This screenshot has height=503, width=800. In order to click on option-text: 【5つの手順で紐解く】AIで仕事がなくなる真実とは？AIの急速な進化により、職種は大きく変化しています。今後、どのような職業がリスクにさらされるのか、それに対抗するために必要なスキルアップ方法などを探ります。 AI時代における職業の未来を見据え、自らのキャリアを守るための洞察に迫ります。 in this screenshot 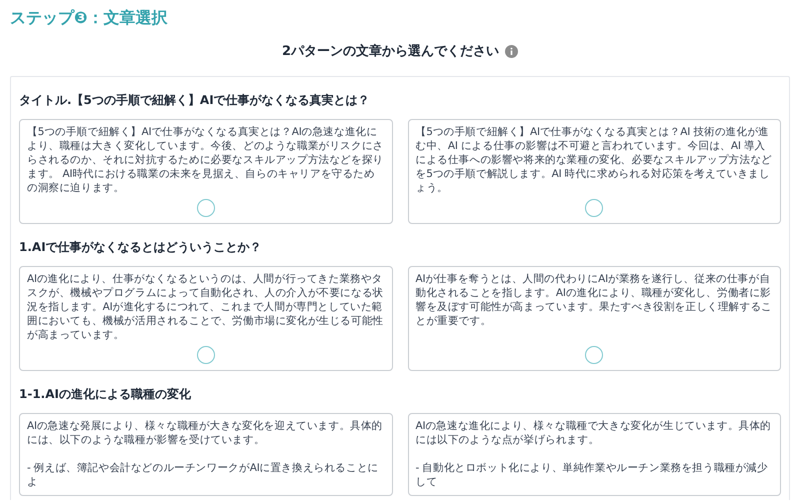, I will do `click(205, 159)`.